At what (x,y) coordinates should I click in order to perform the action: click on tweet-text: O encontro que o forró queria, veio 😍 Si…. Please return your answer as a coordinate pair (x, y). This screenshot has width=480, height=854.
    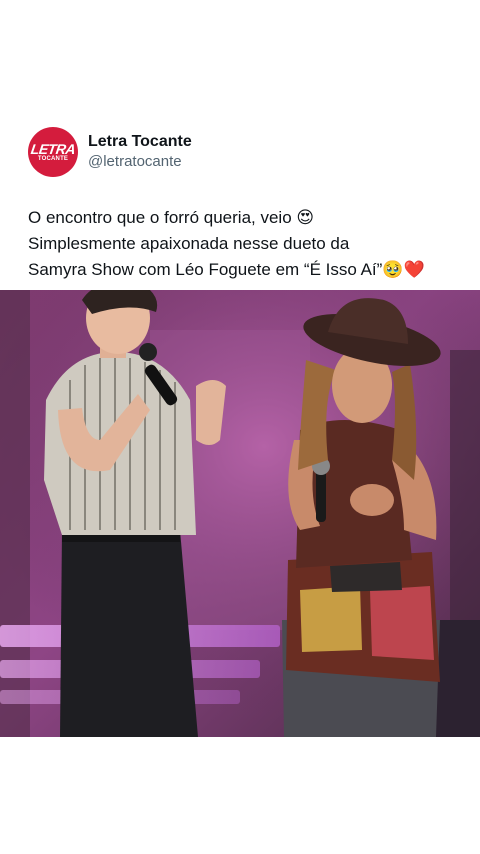
    Looking at the image, I should click on (248, 244).